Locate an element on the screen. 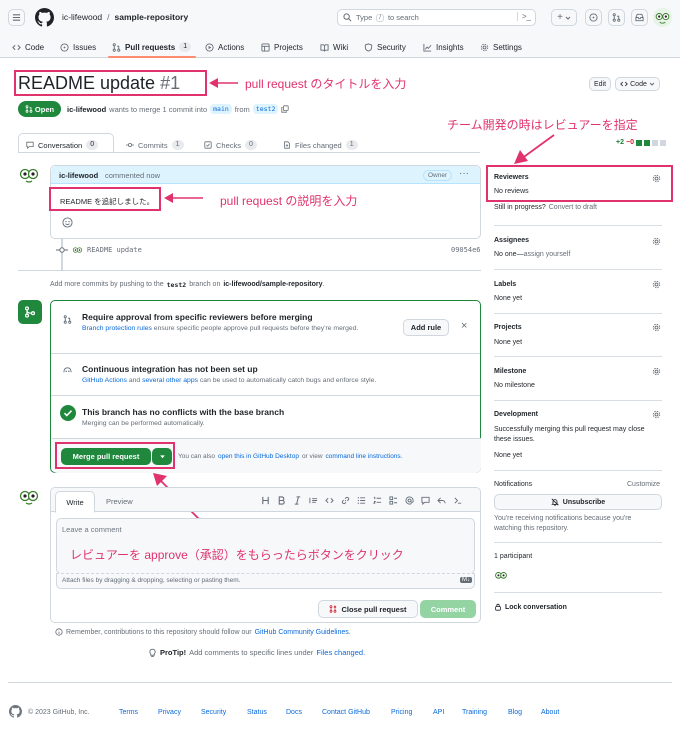  reviewers-title: Reviewers is located at coordinates (511, 177).